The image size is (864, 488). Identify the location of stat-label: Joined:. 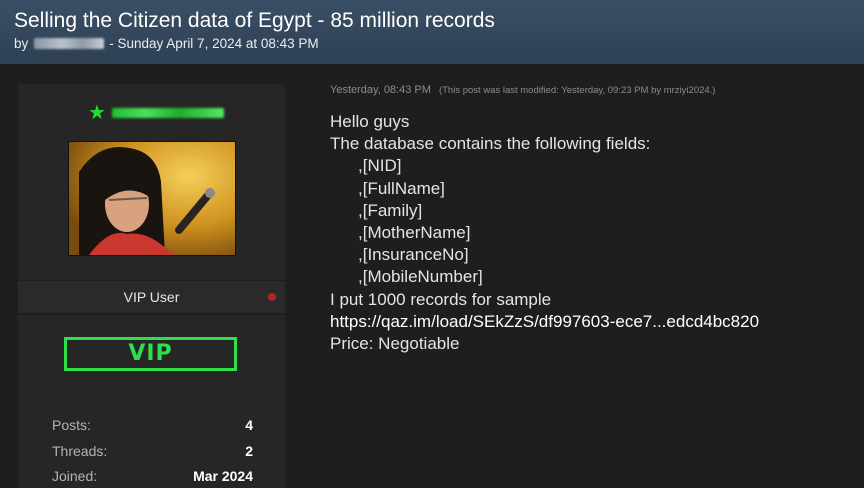
(75, 476).